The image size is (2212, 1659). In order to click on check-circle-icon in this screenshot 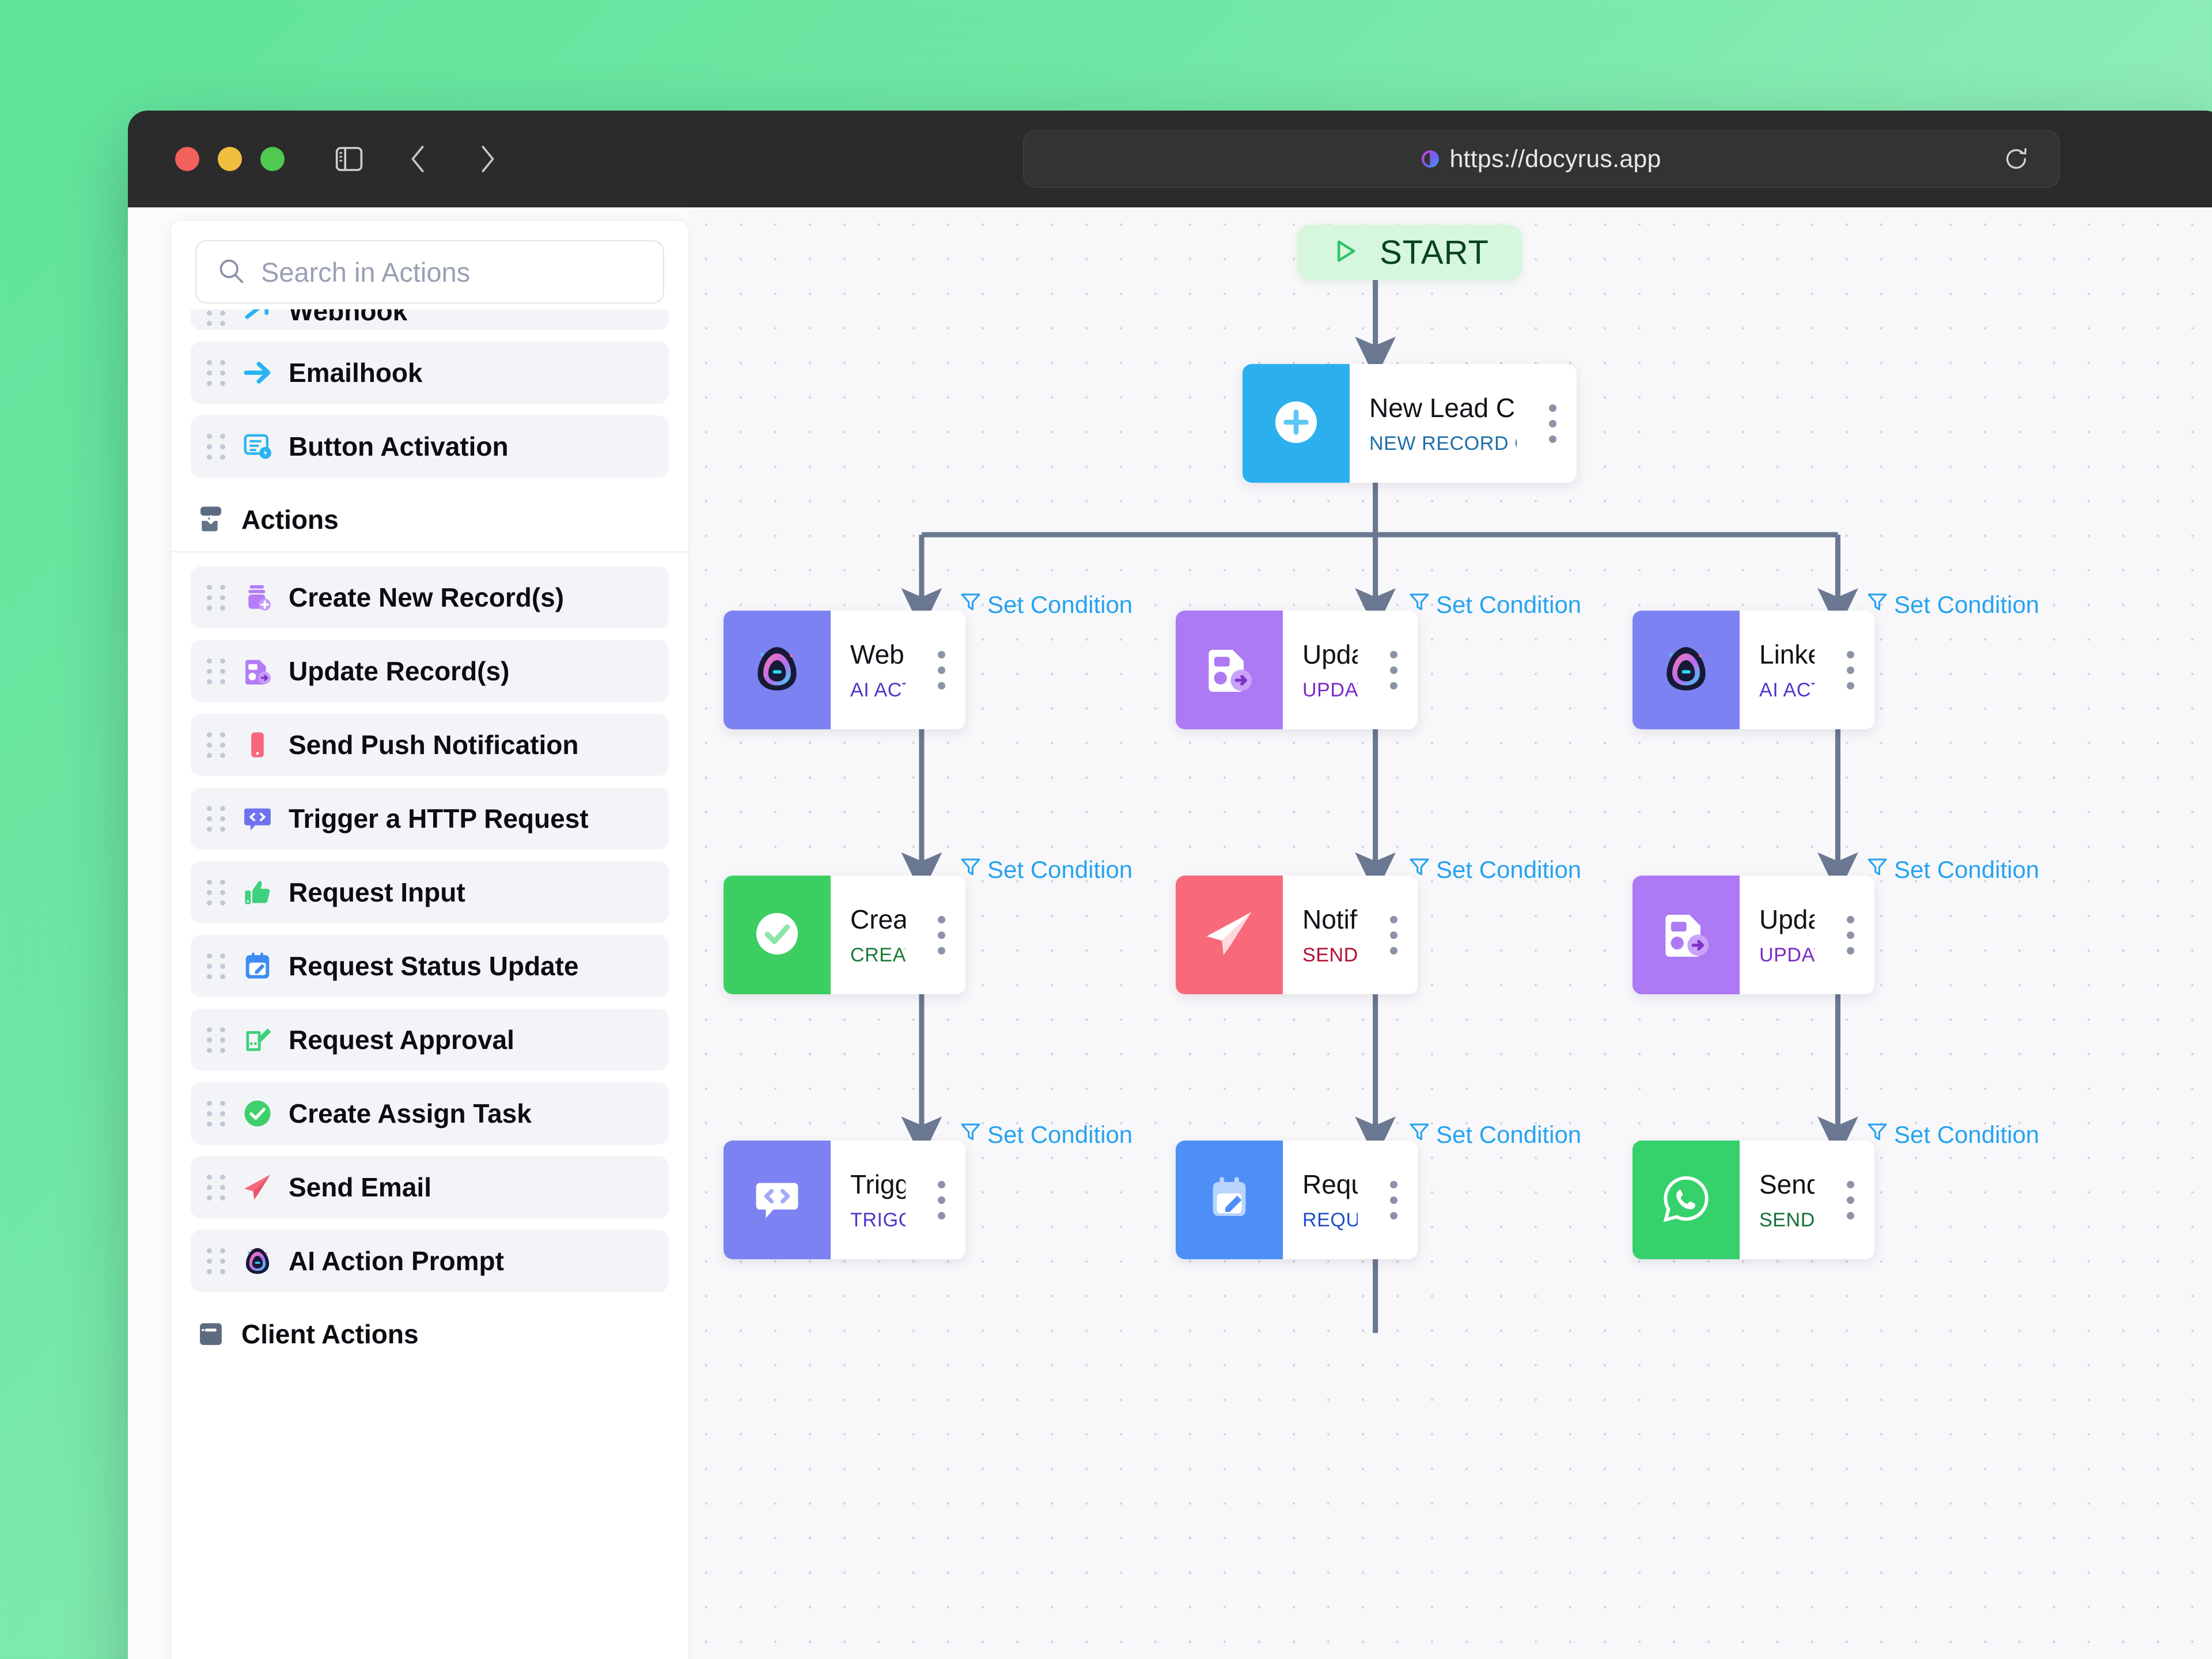, I will do `click(257, 1113)`.